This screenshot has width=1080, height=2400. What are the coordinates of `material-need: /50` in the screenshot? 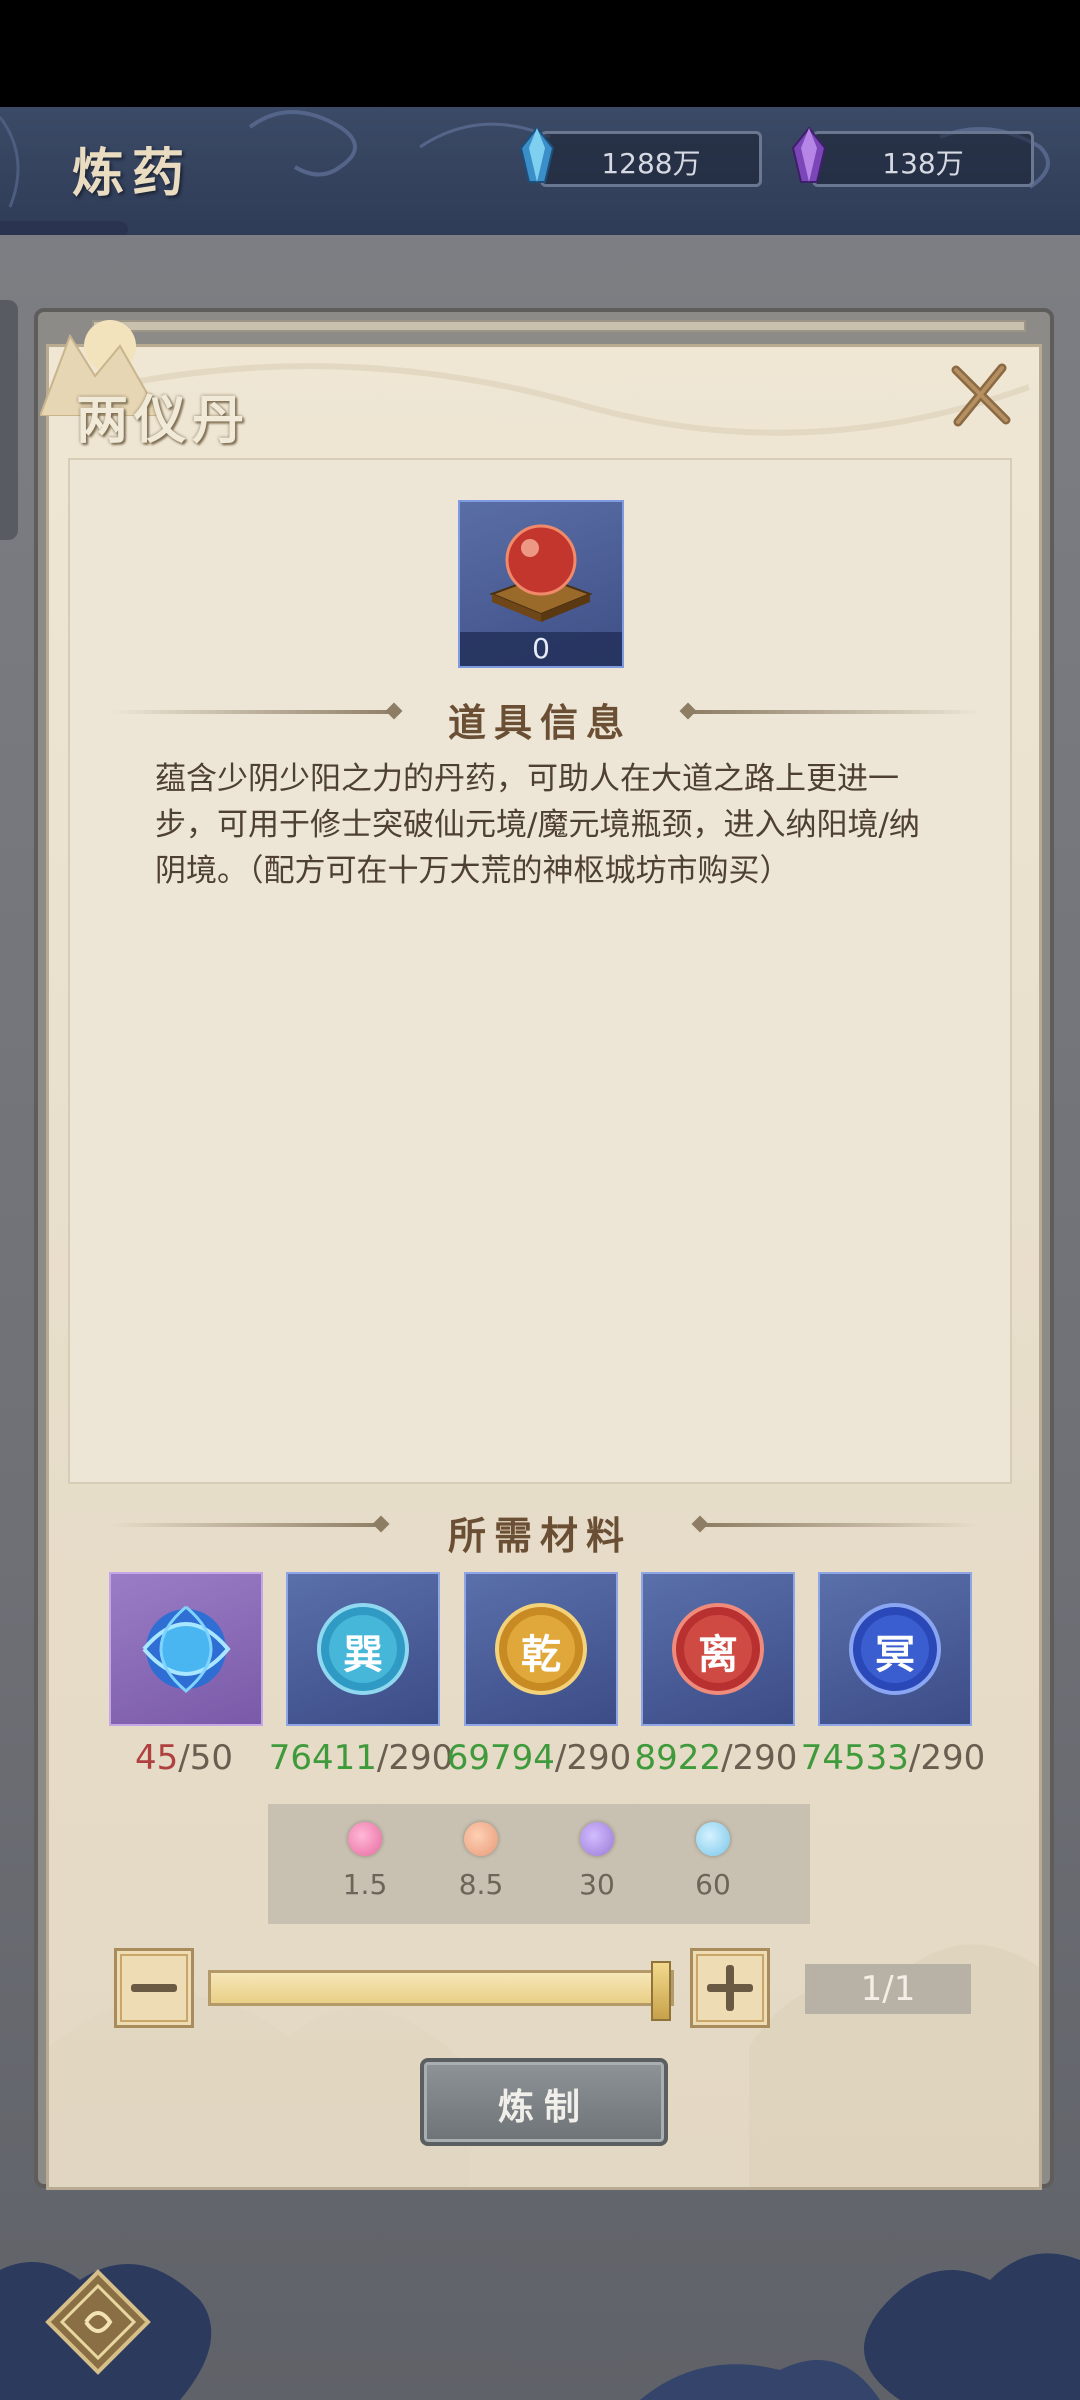 It's located at (205, 1758).